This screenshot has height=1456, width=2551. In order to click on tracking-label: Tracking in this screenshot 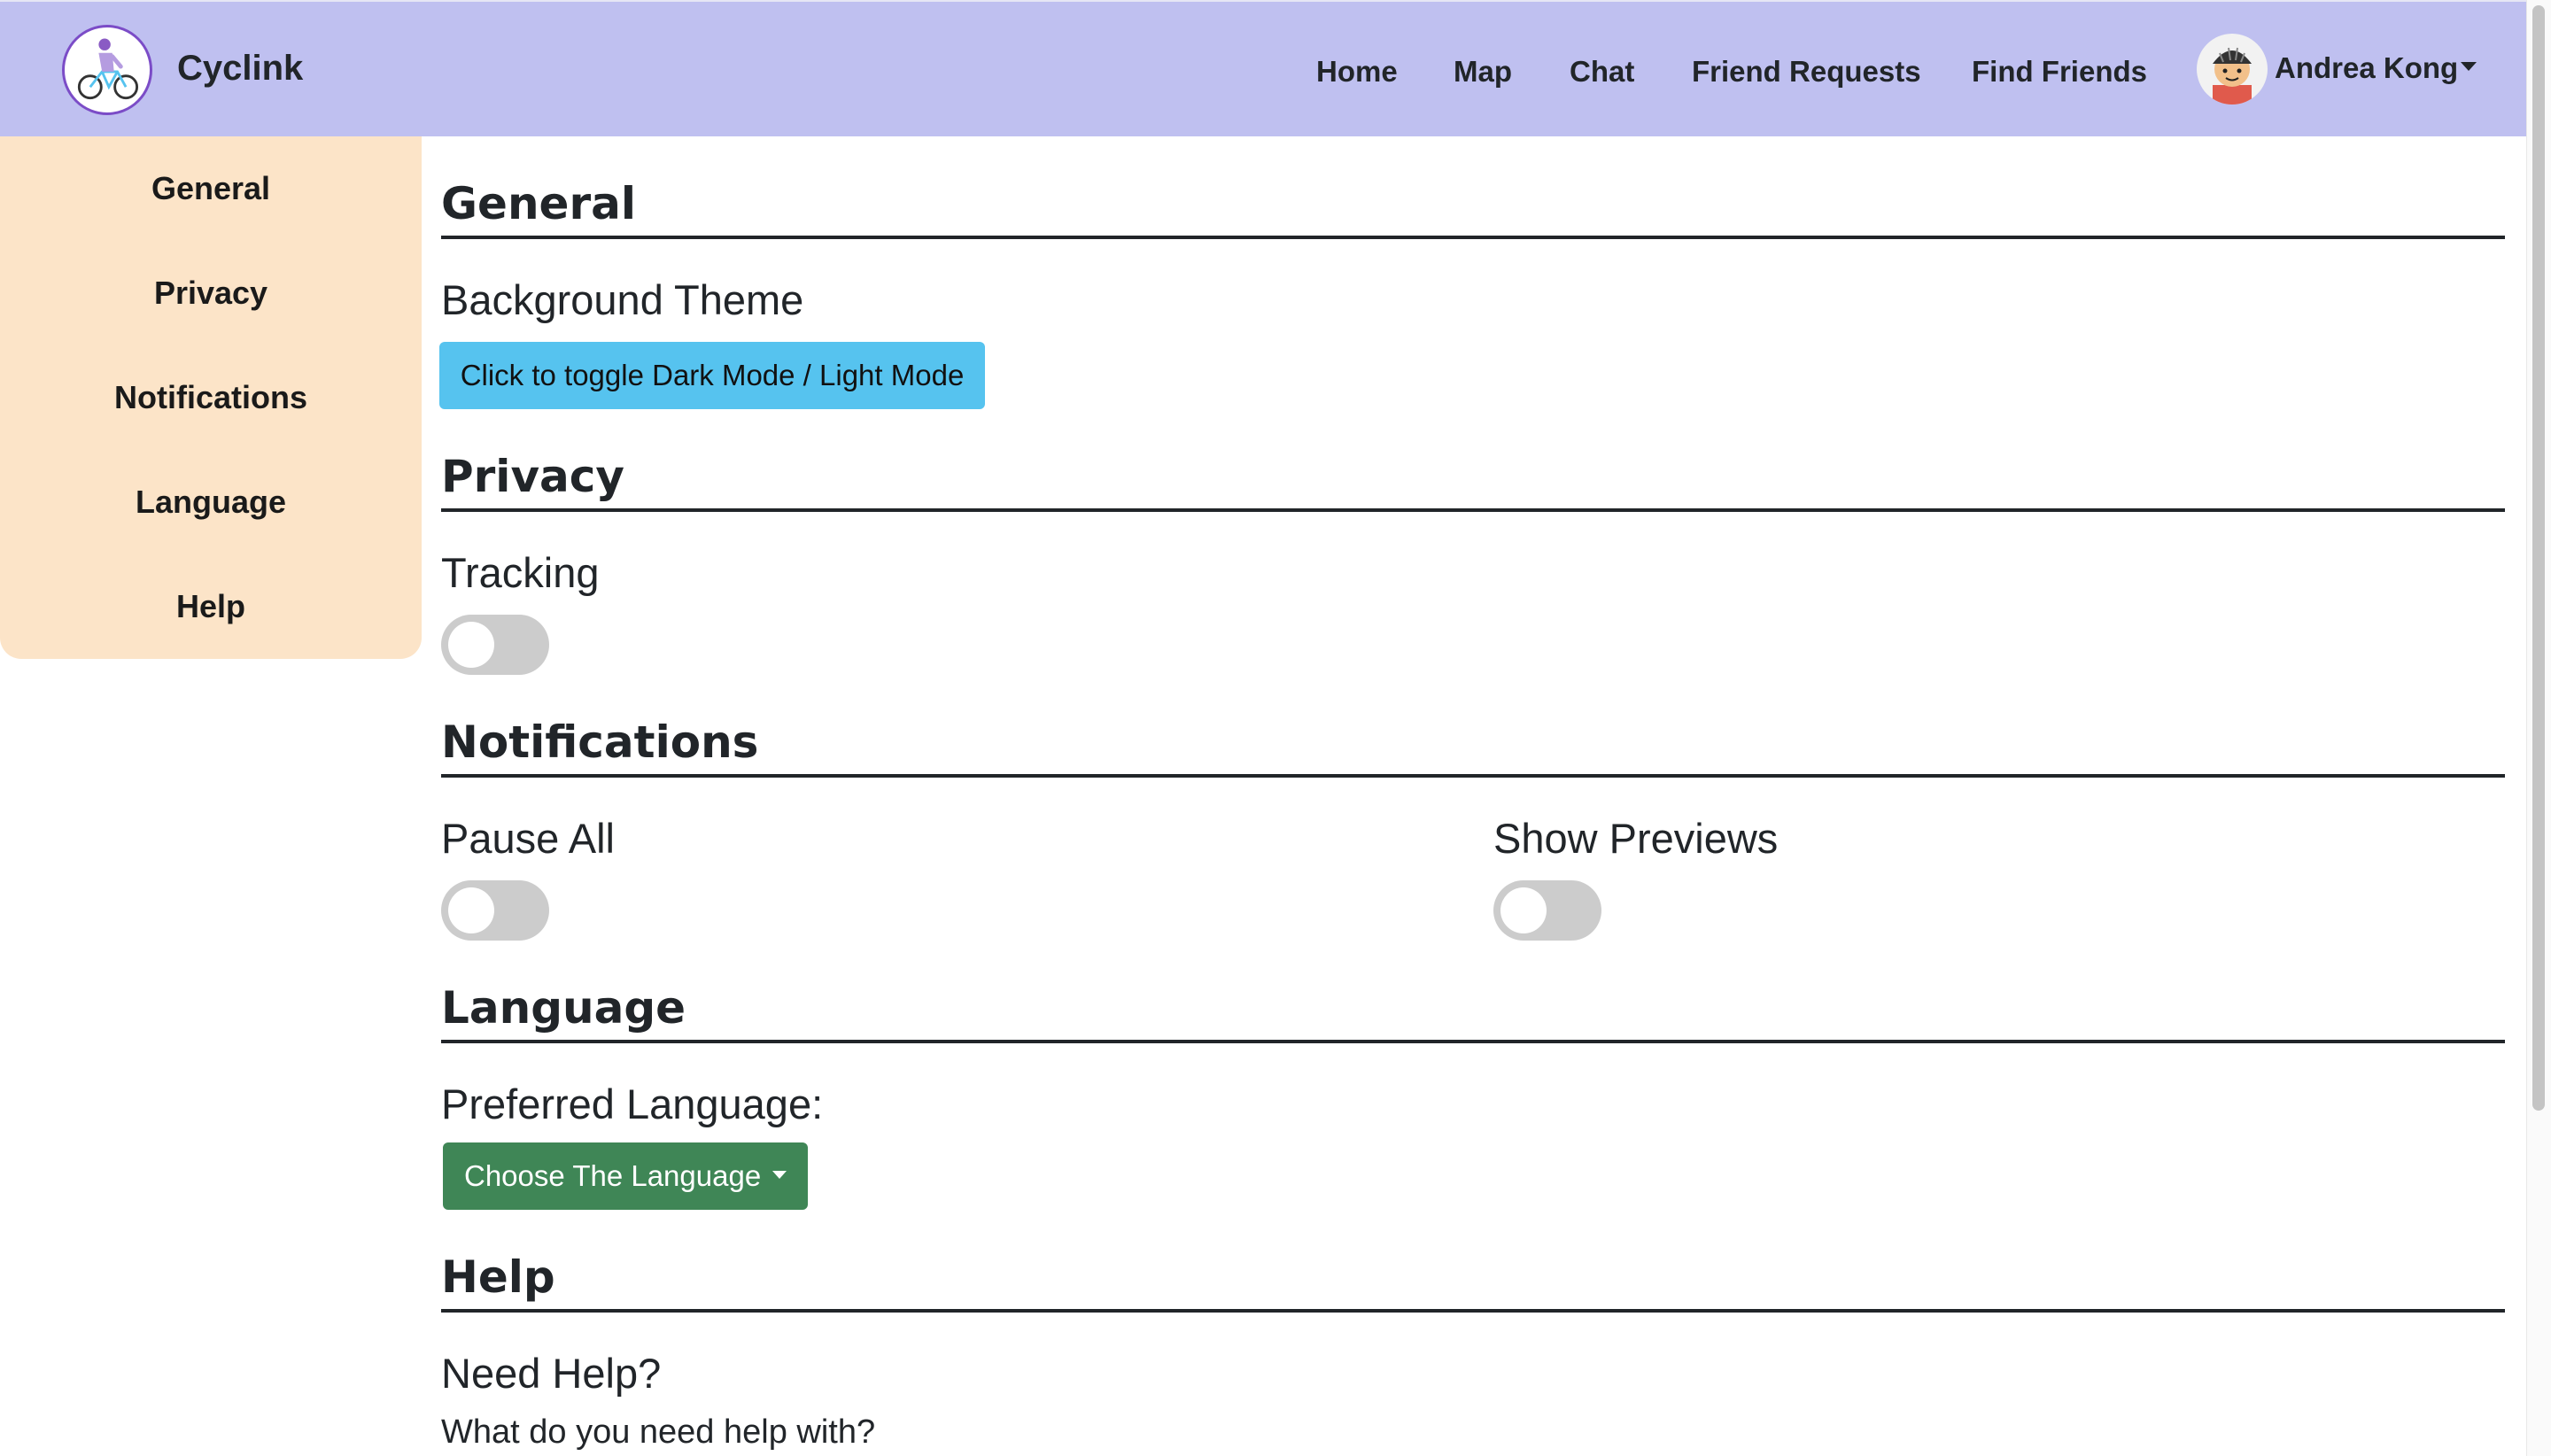, I will do `click(520, 572)`.